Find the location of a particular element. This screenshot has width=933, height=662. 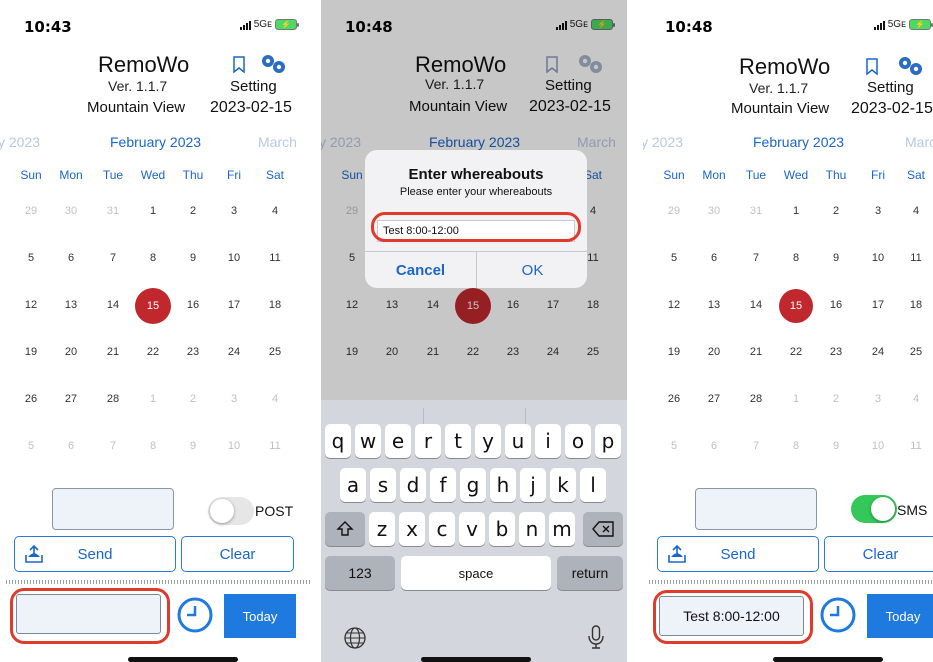

calendar-day: 27 is located at coordinates (714, 399).